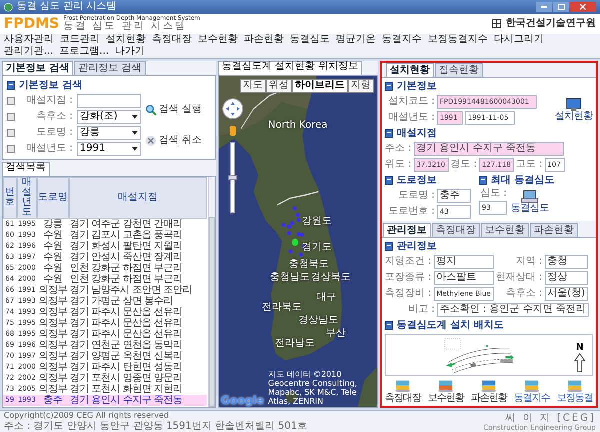 Image resolution: width=600 pixels, height=432 pixels. Describe the element at coordinates (356, 40) in the screenshot. I see `menu-item: 평균기온` at that location.